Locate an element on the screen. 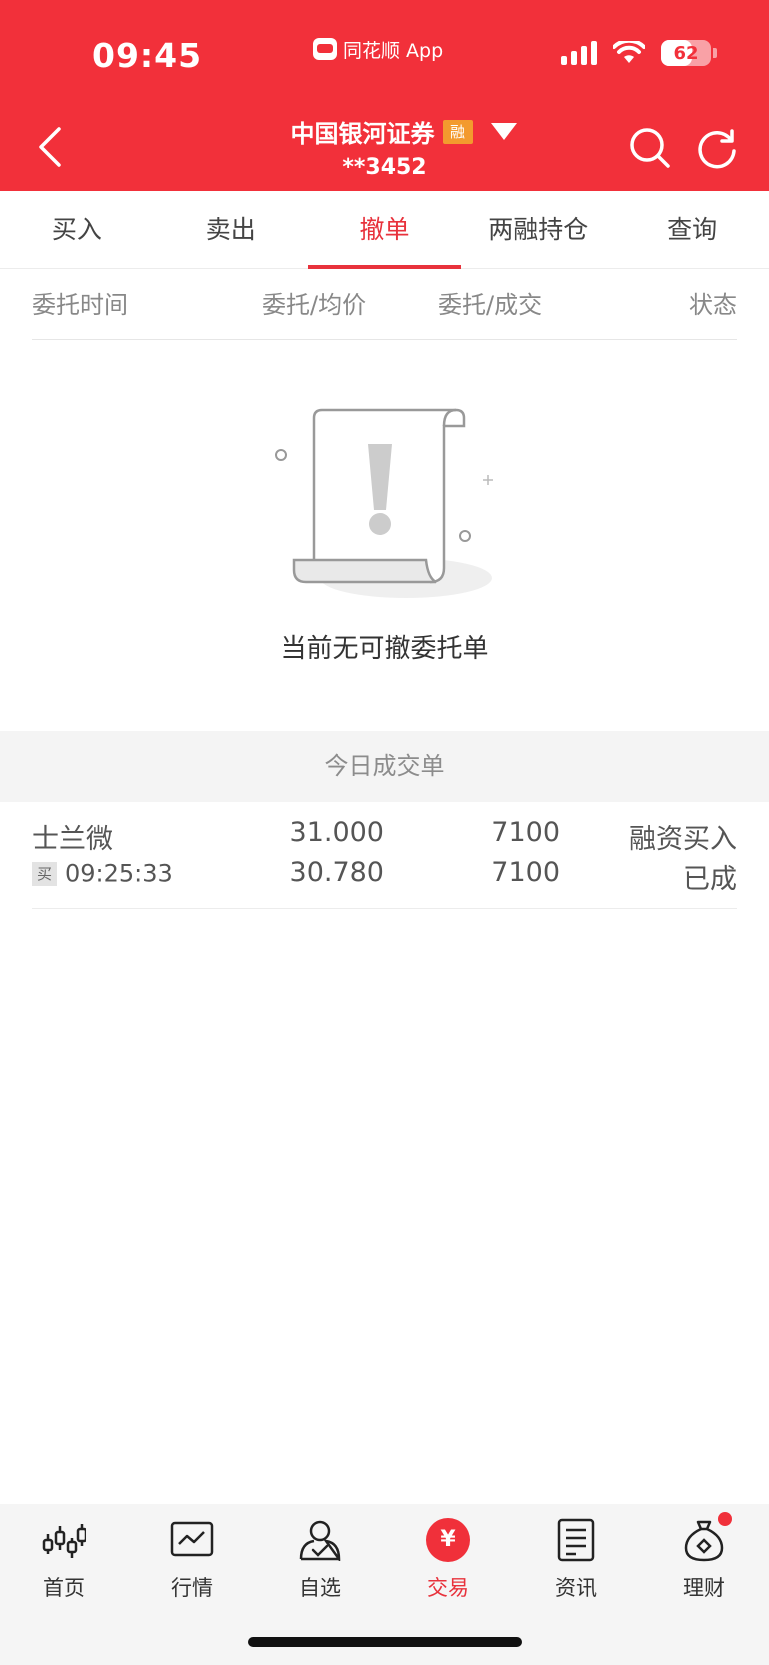 The image size is (769, 1665). empty-state-message: 当前无可撤委托单 is located at coordinates (384, 649).